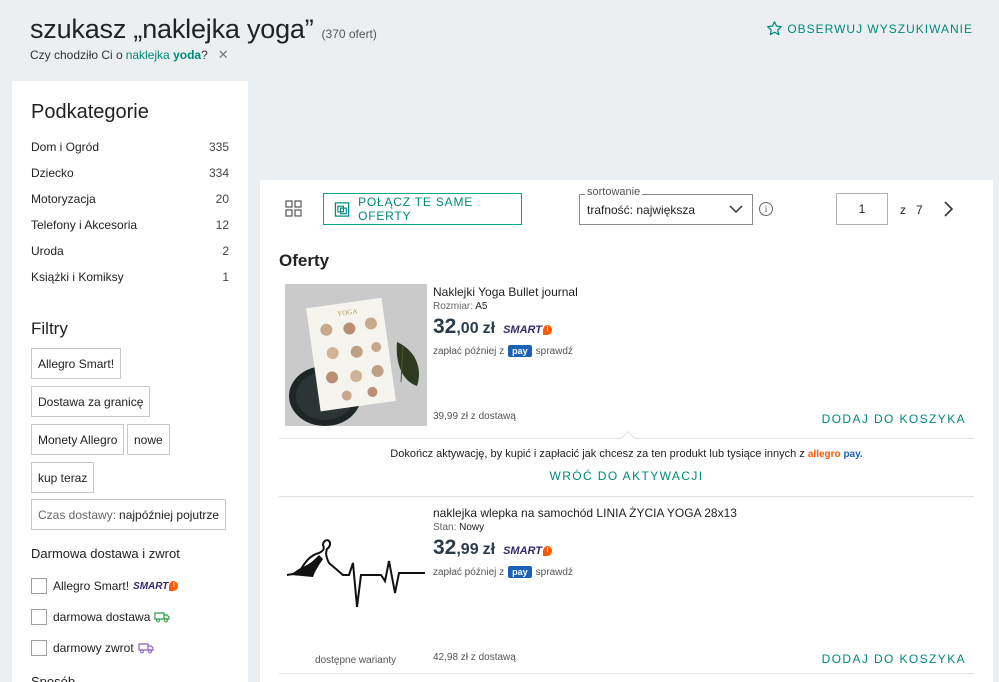 The width and height of the screenshot is (999, 682). Describe the element at coordinates (628, 438) in the screenshot. I see `banner-notch` at that location.